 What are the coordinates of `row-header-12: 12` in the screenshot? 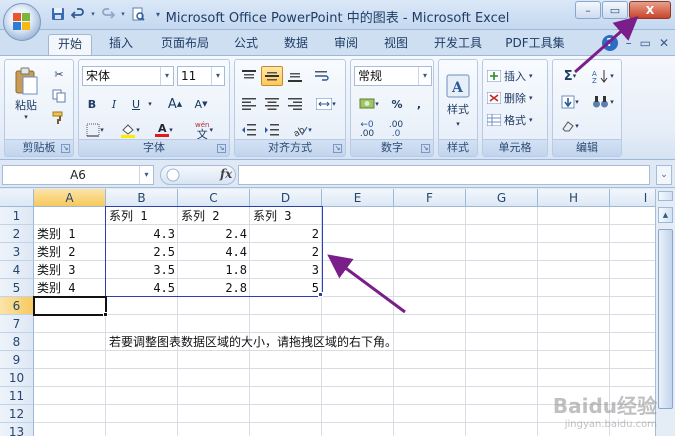 It's located at (17, 414).